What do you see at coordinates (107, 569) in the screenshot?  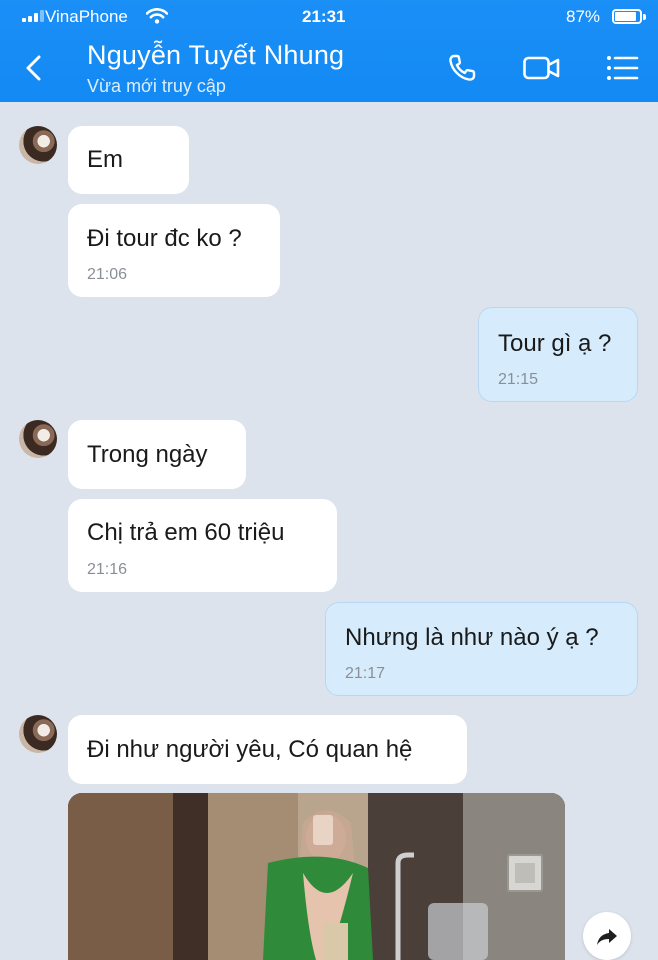 I see `message-time: 21:16` at bounding box center [107, 569].